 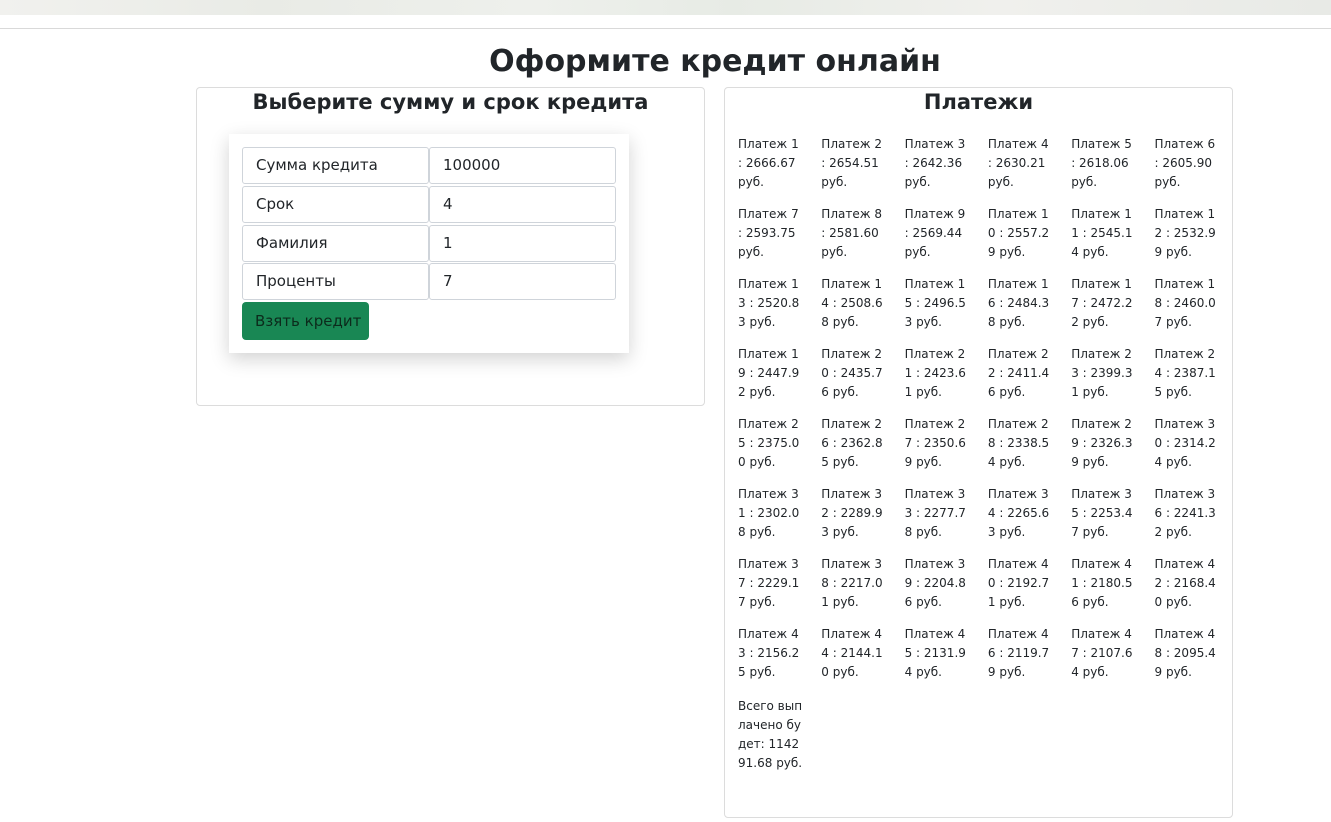 I want to click on payment-item: Платеж 21 : 2423.61 руб., so click(x=935, y=373).